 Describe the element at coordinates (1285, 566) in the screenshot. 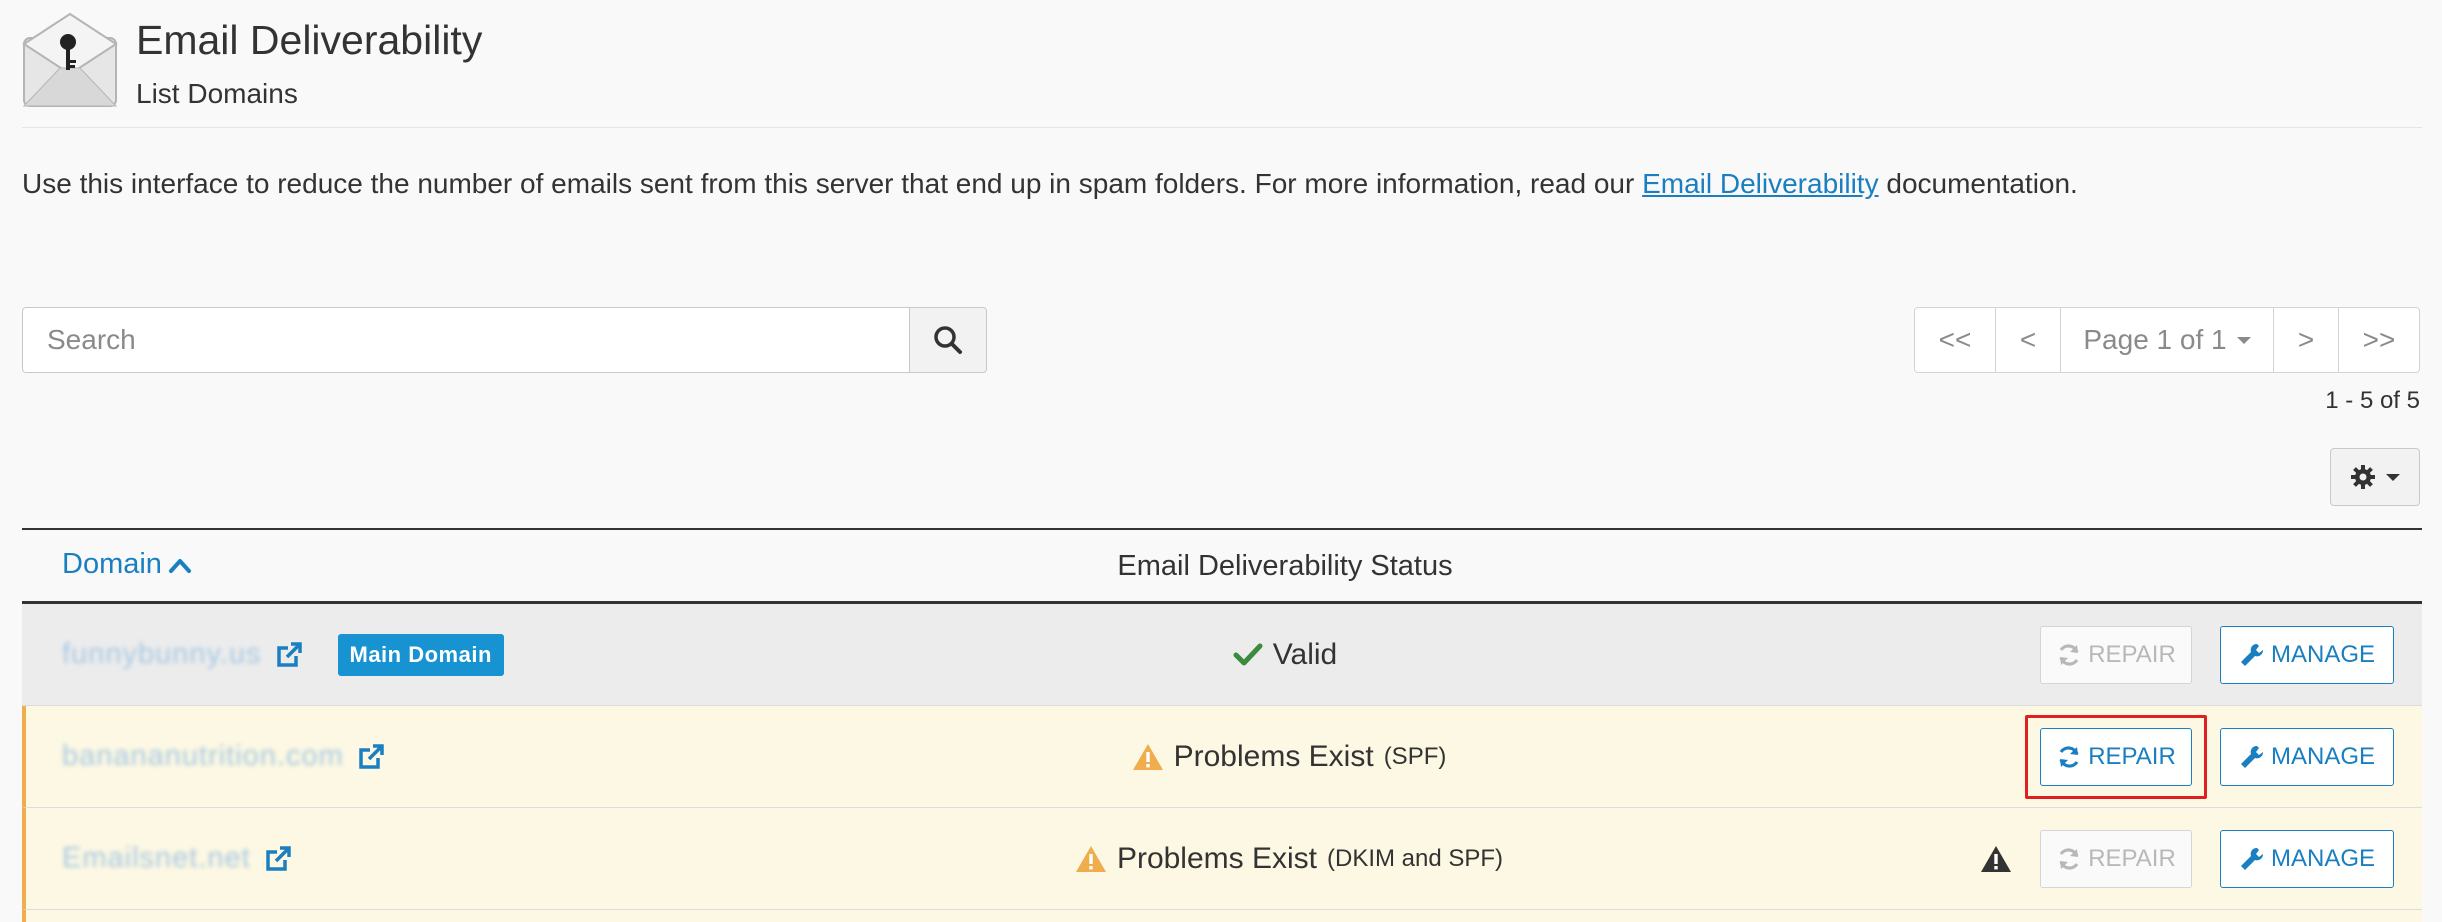

I see `column-header-status: Email Deliverability Status` at that location.